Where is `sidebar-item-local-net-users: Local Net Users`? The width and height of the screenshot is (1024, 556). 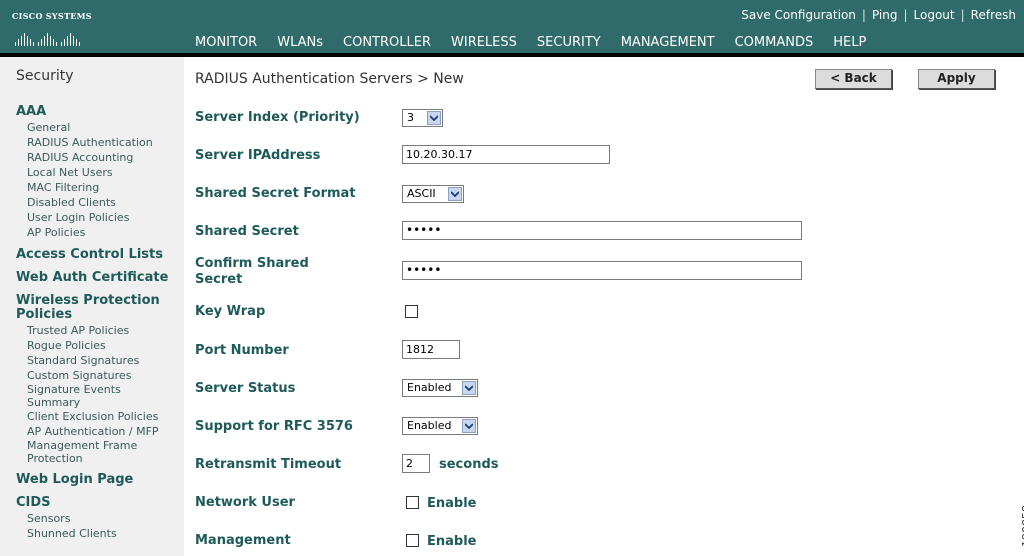
sidebar-item-local-net-users: Local Net Users is located at coordinates (102, 172).